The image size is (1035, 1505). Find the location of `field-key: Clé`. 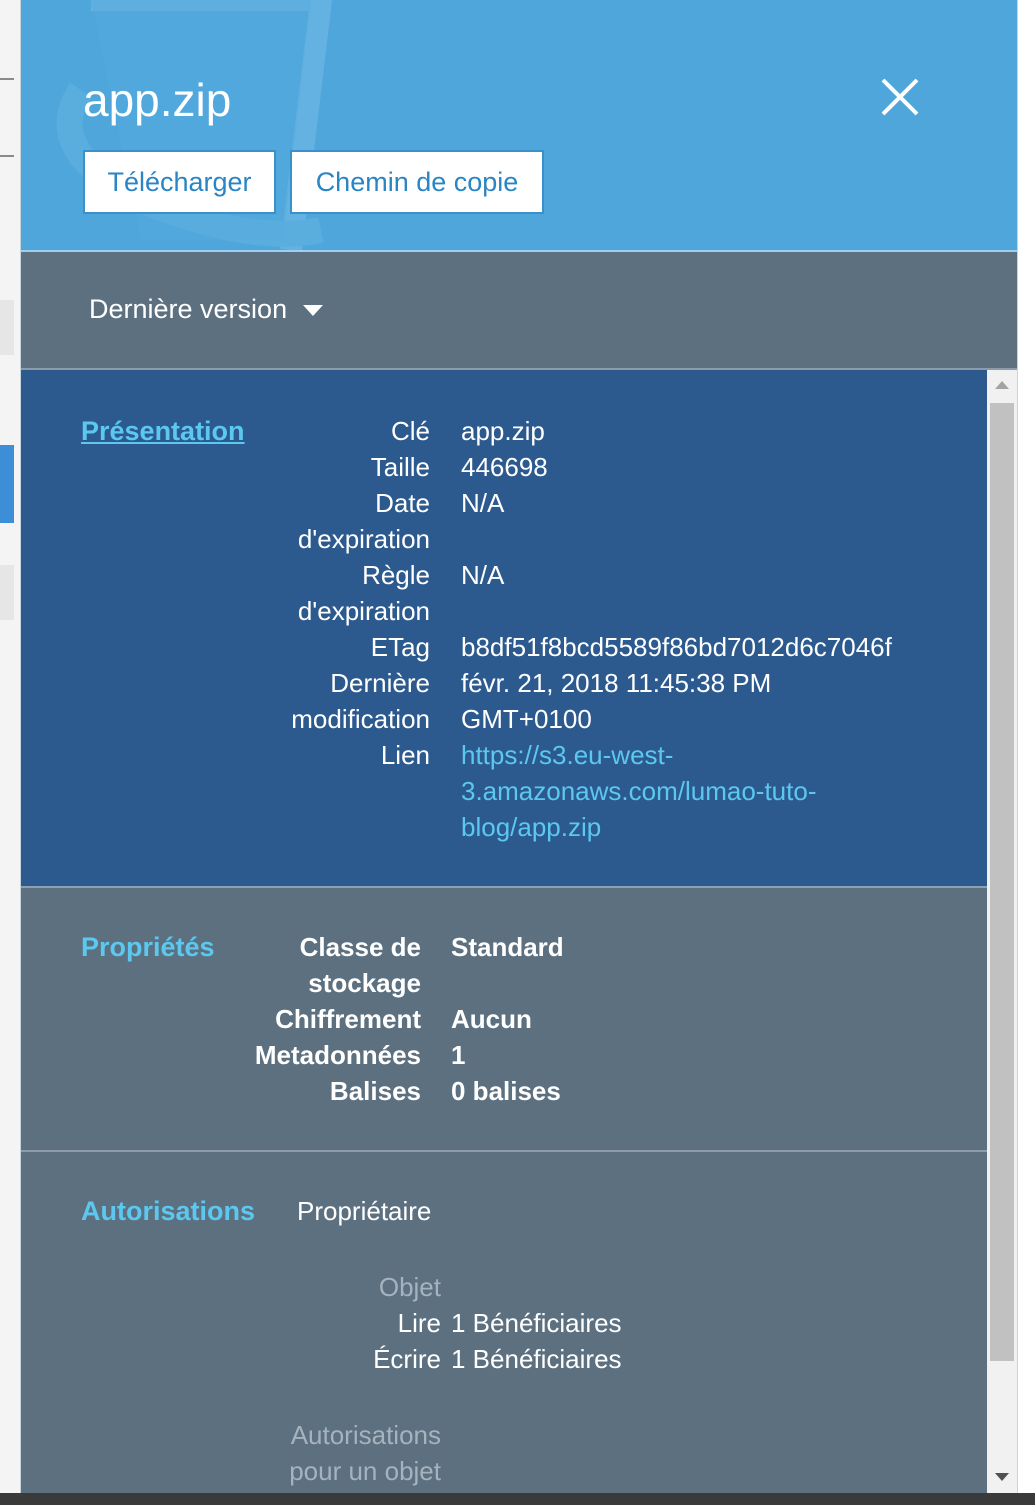

field-key: Clé is located at coordinates (410, 431).